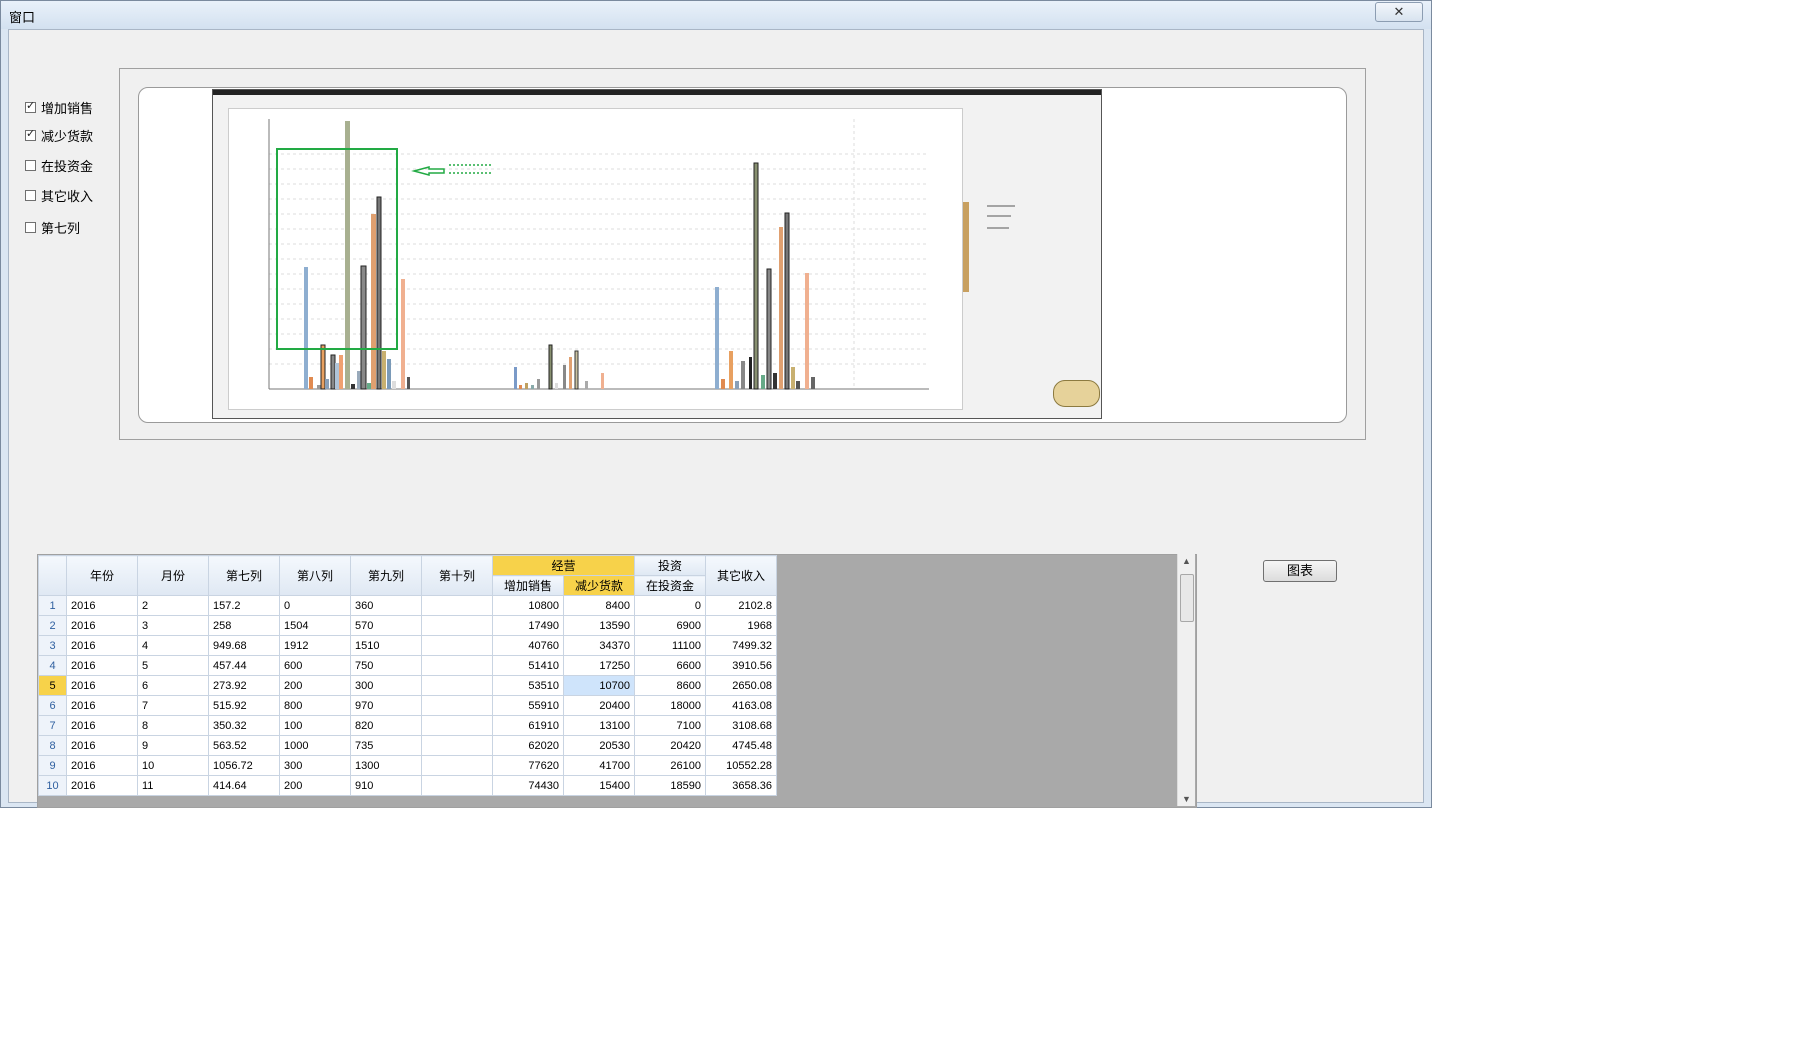  Describe the element at coordinates (599, 705) in the screenshot. I see `table-cell: 20400` at that location.